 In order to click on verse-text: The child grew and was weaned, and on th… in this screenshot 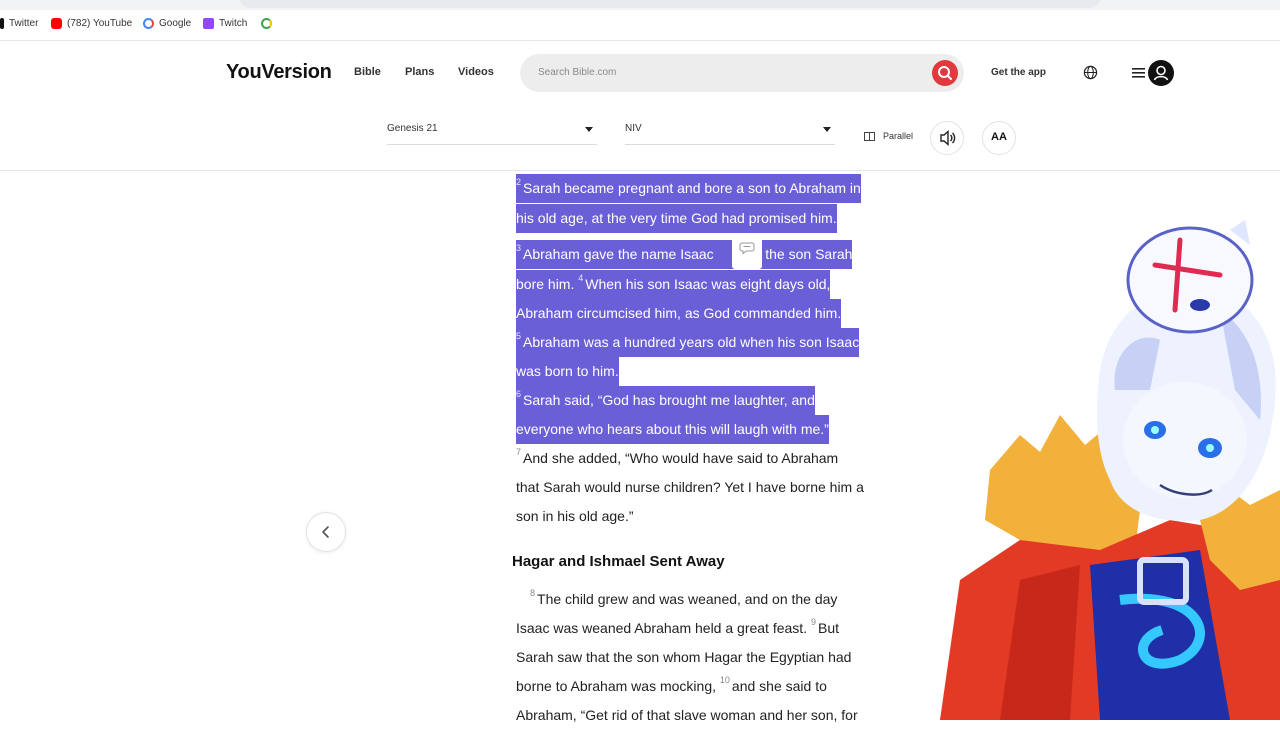, I will do `click(687, 599)`.